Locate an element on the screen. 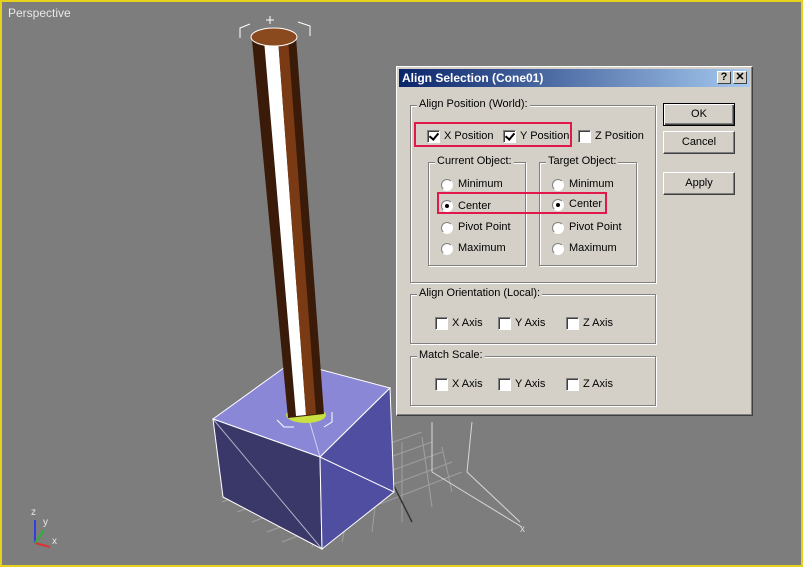  dialog-title-bar: Align Selection (Cone01) ? ✕ is located at coordinates (574, 78).